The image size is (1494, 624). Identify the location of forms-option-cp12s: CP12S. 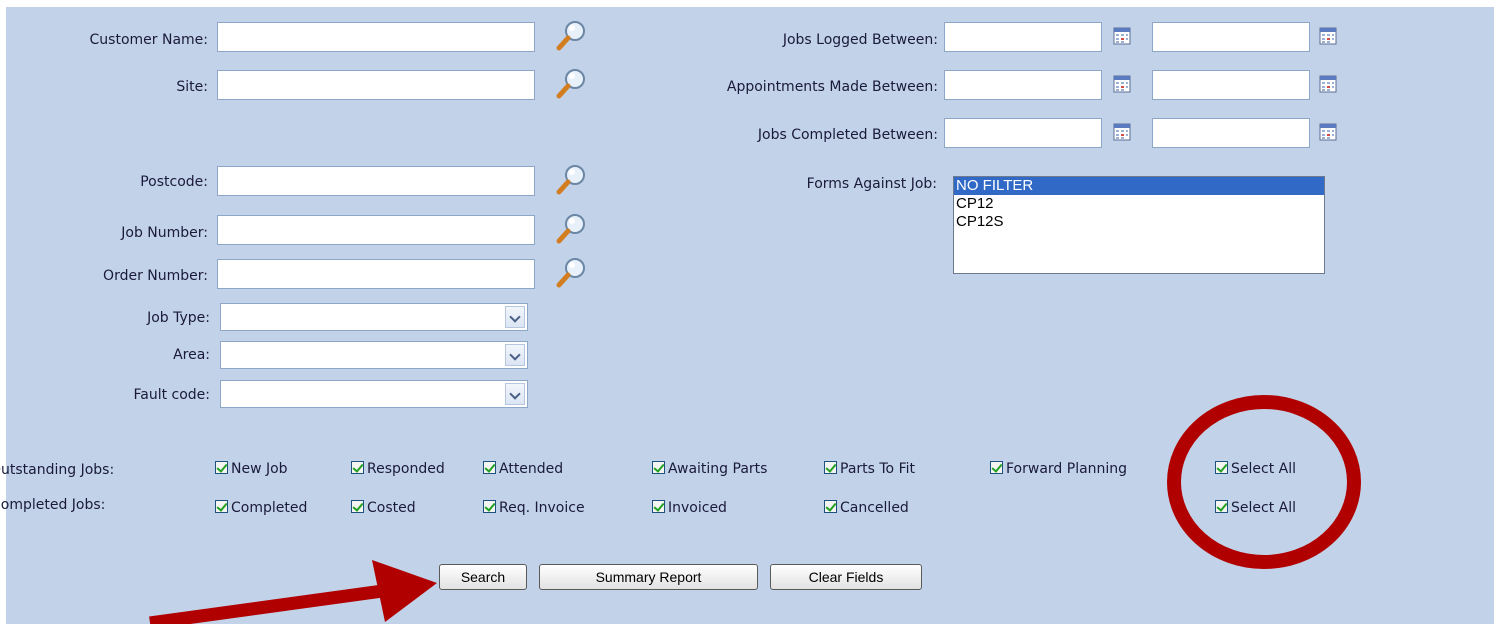
(1139, 222).